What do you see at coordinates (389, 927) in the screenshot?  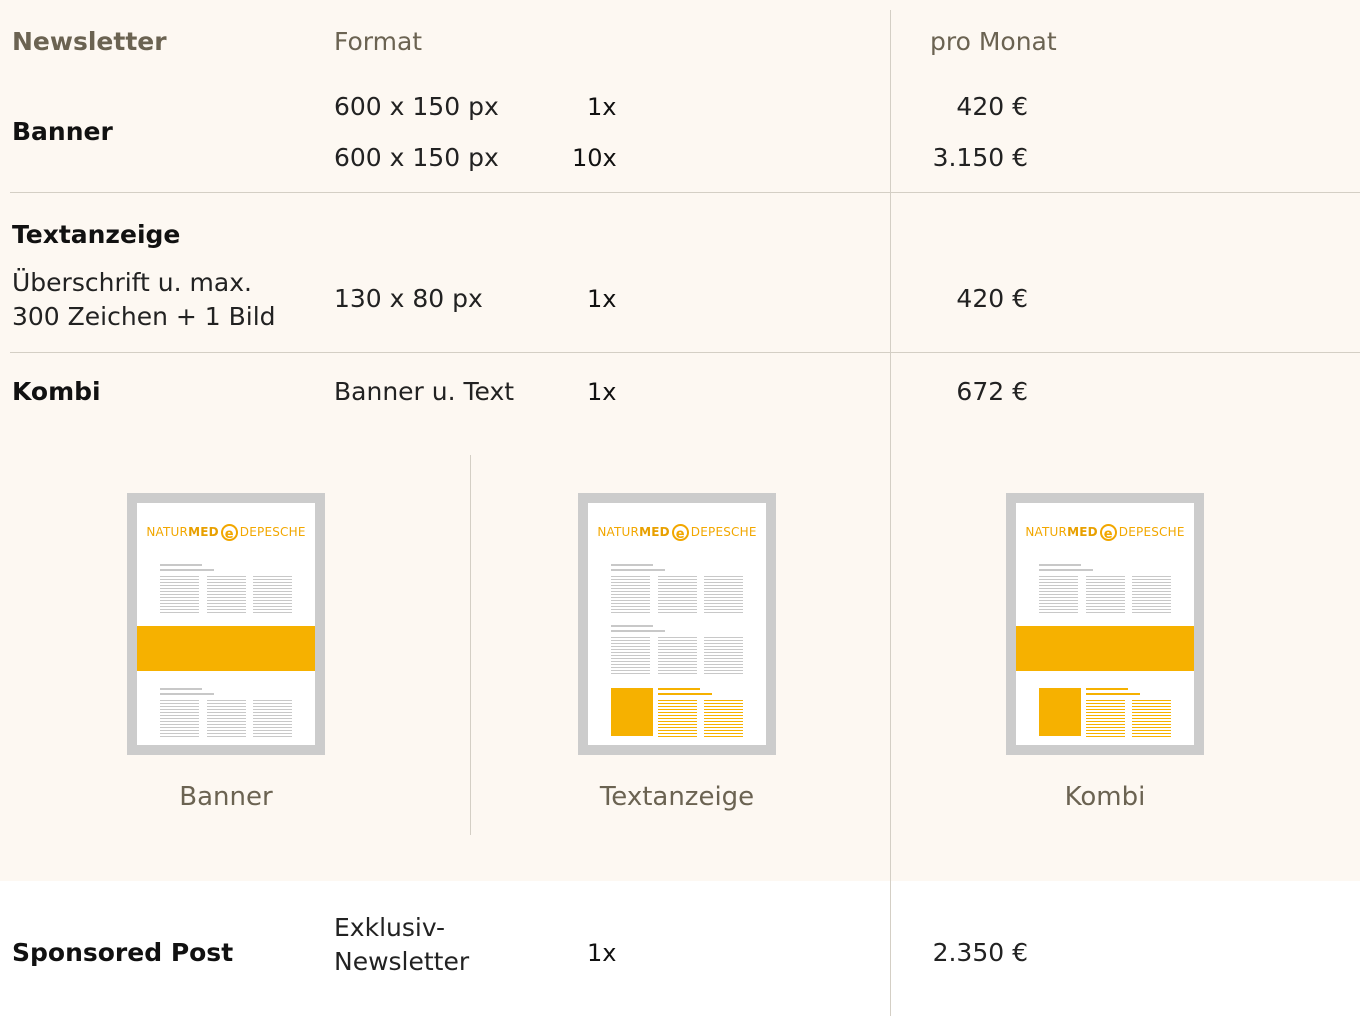 I see `sponsored-format-1: Exklusiv-` at bounding box center [389, 927].